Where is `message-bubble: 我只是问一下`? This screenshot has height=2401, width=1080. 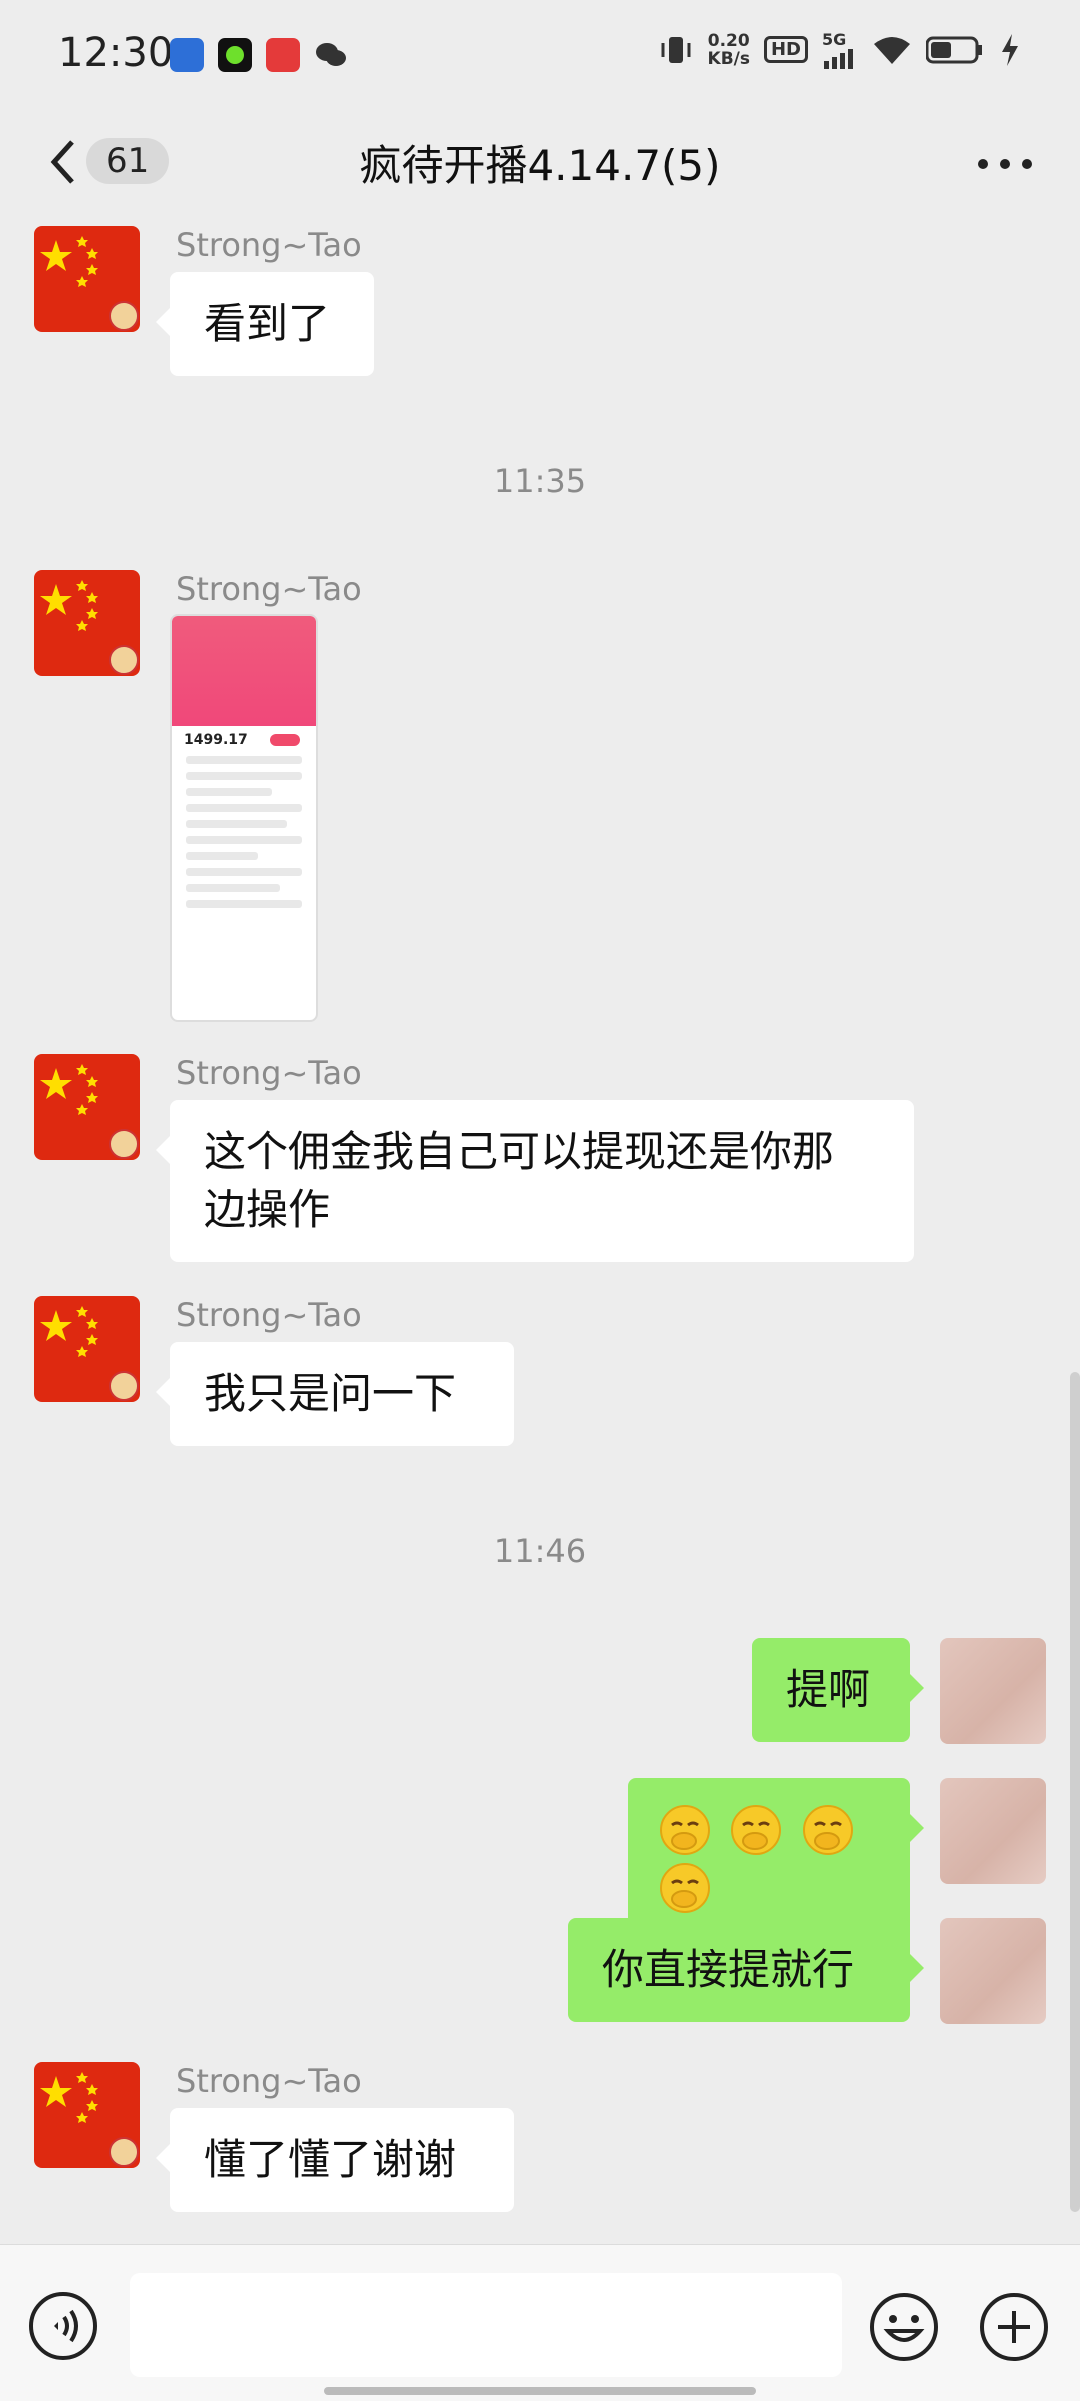 message-bubble: 我只是问一下 is located at coordinates (335, 1394).